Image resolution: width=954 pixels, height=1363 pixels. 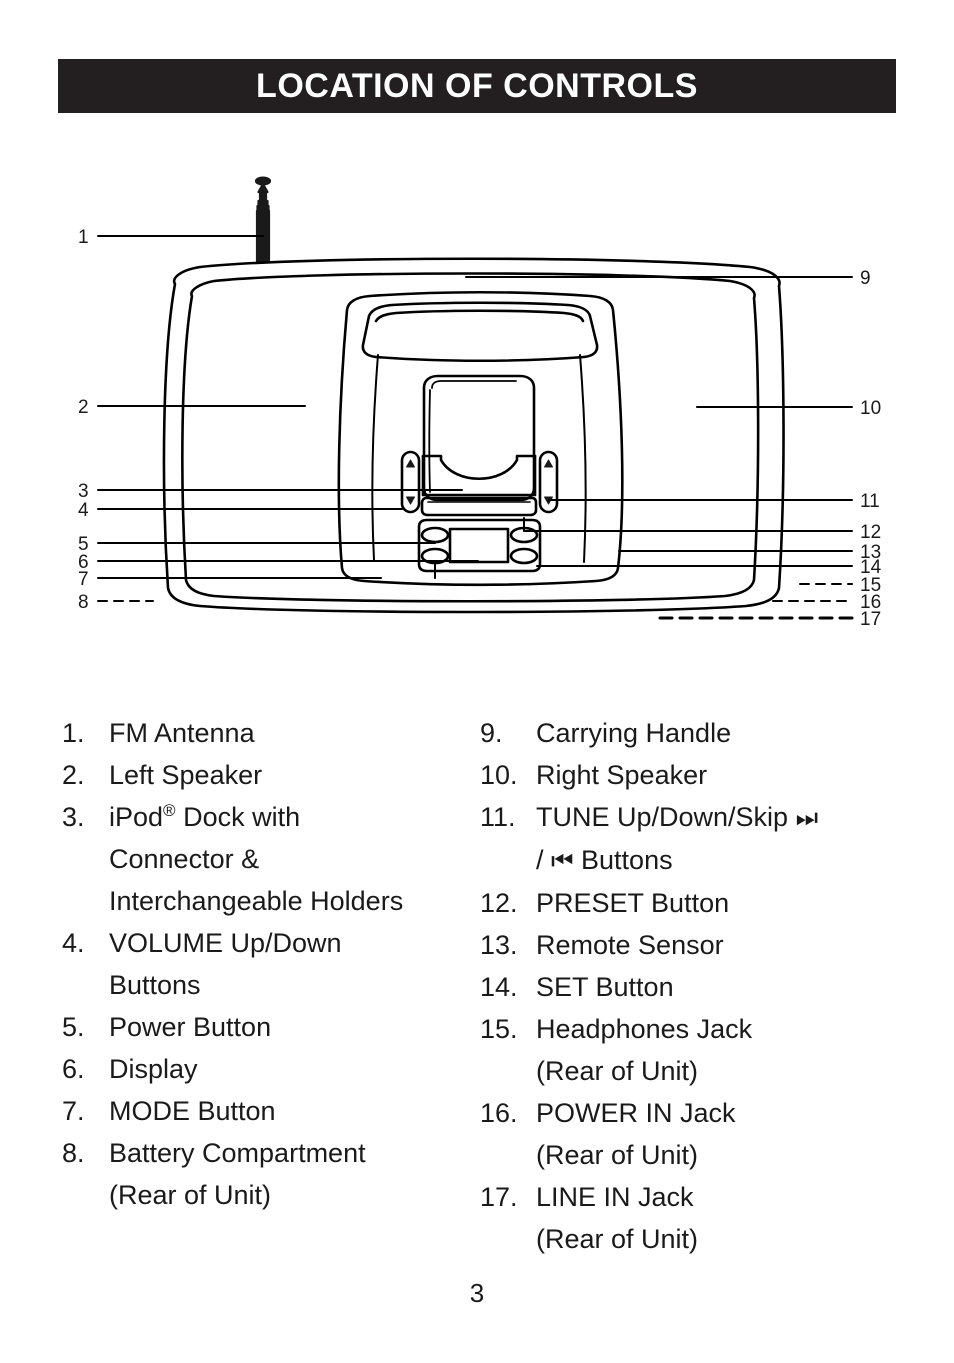 What do you see at coordinates (695, 987) in the screenshot?
I see `legend-item-14: 14. SET Button` at bounding box center [695, 987].